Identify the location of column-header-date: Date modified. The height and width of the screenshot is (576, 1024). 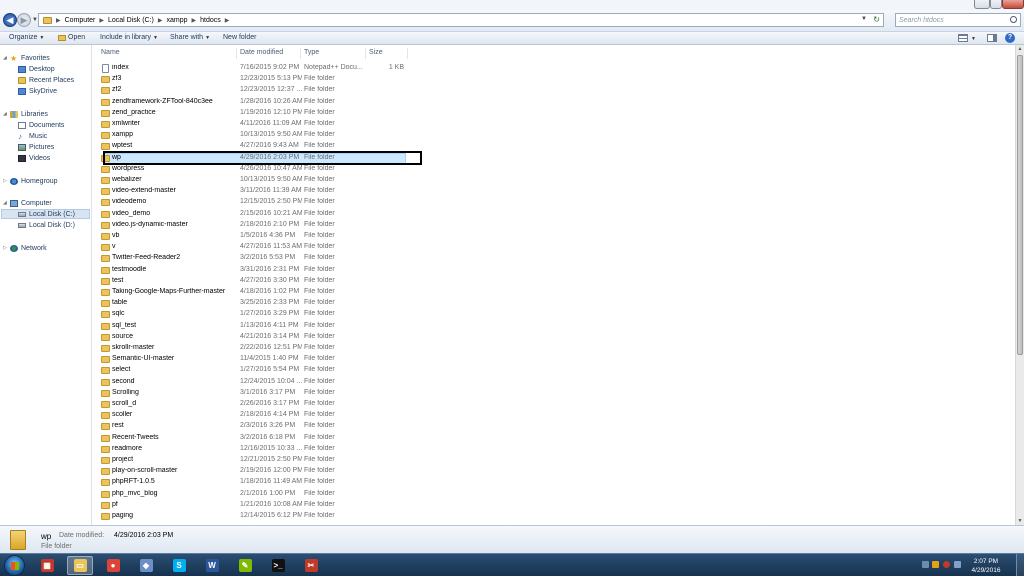
(261, 52).